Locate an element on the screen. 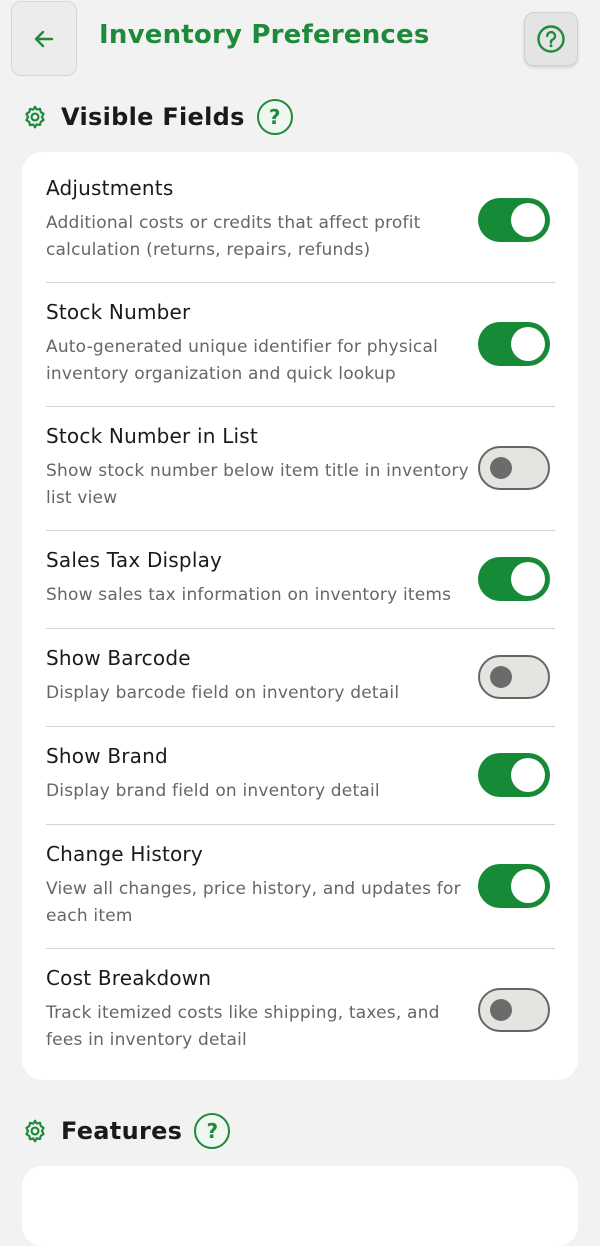 The height and width of the screenshot is (1246, 600). field-title: Show Brand is located at coordinates (107, 756).